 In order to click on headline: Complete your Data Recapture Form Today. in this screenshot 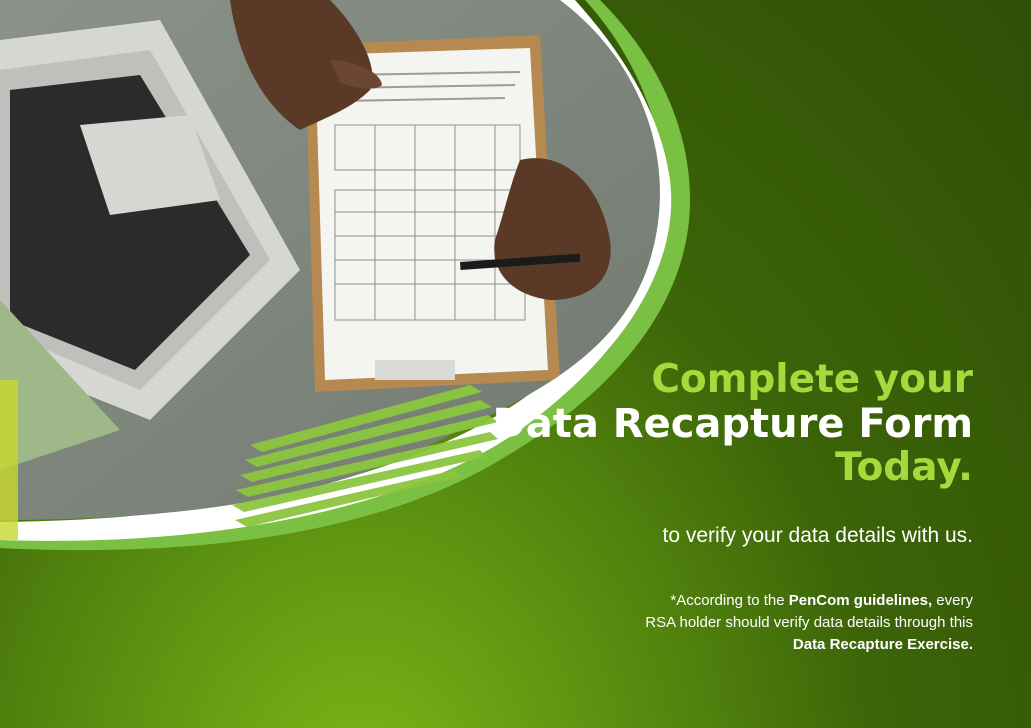, I will do `click(693, 424)`.